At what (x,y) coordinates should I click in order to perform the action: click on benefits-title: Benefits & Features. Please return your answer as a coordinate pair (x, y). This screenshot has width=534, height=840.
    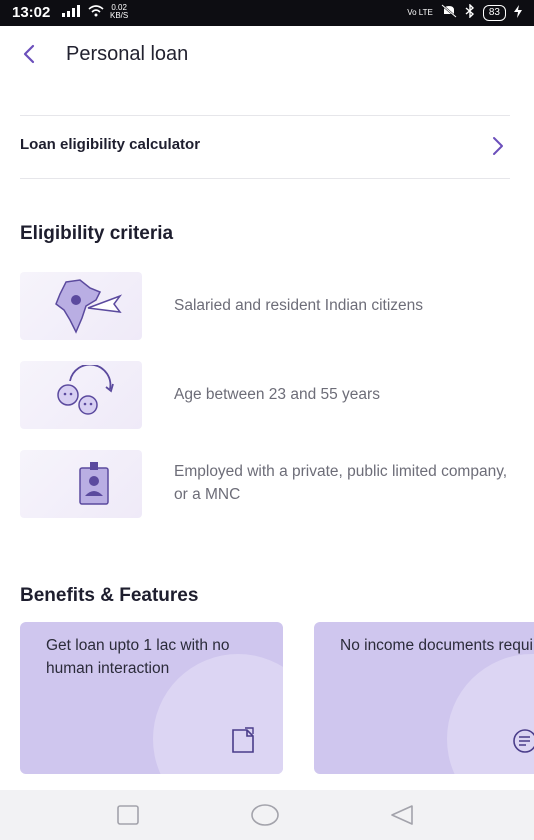
    Looking at the image, I should click on (109, 595).